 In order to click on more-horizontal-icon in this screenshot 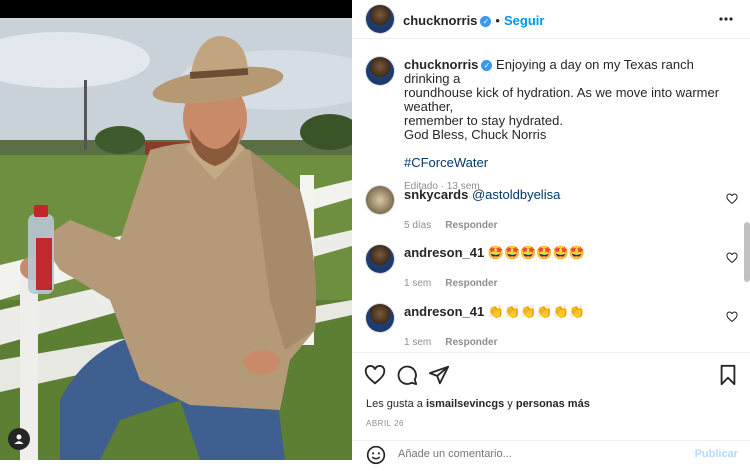, I will do `click(726, 19)`.